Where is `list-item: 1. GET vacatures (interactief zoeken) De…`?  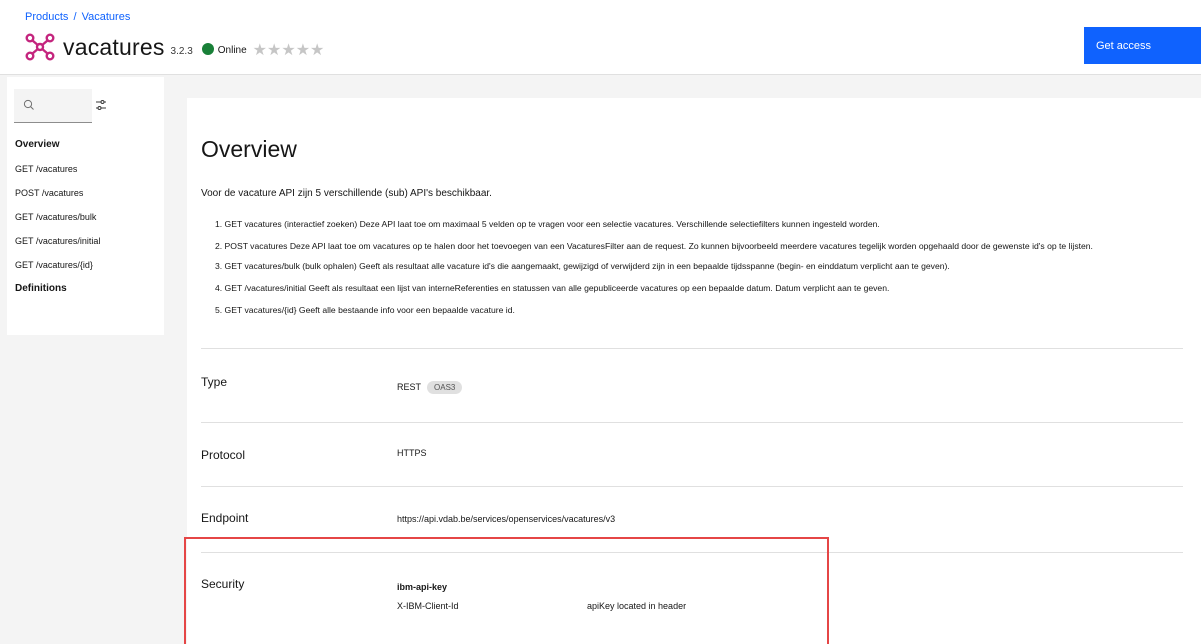 list-item: 1. GET vacatures (interactief zoeken) De… is located at coordinates (547, 224).